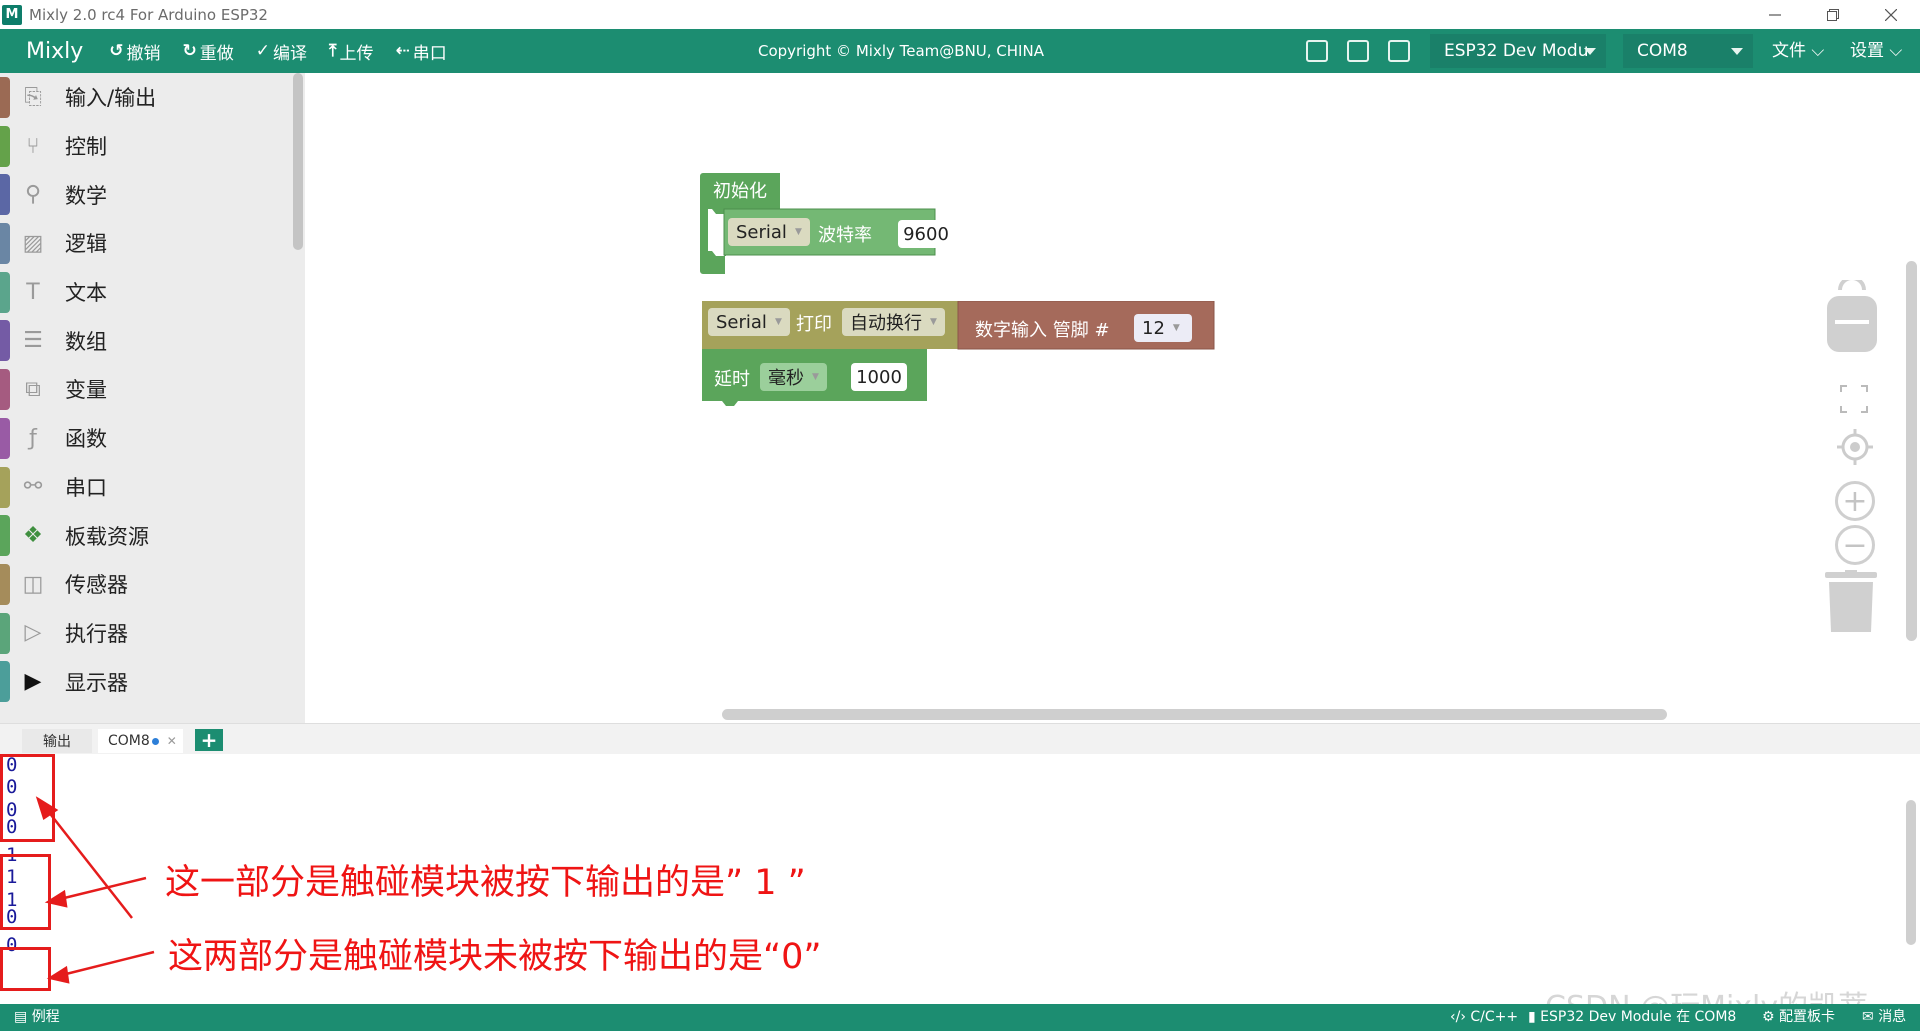 The width and height of the screenshot is (1920, 1031). What do you see at coordinates (1891, 14) in the screenshot?
I see `close-icon` at bounding box center [1891, 14].